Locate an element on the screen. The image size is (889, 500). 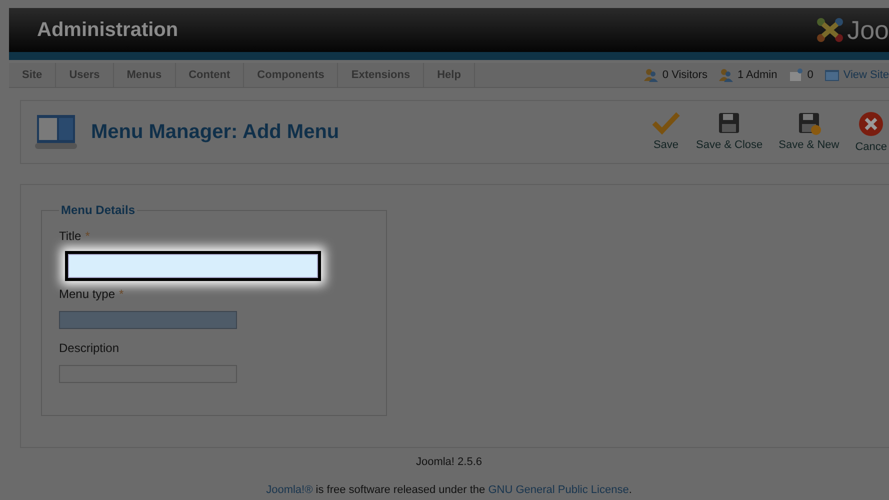
field-label: Menu type is located at coordinates (87, 294).